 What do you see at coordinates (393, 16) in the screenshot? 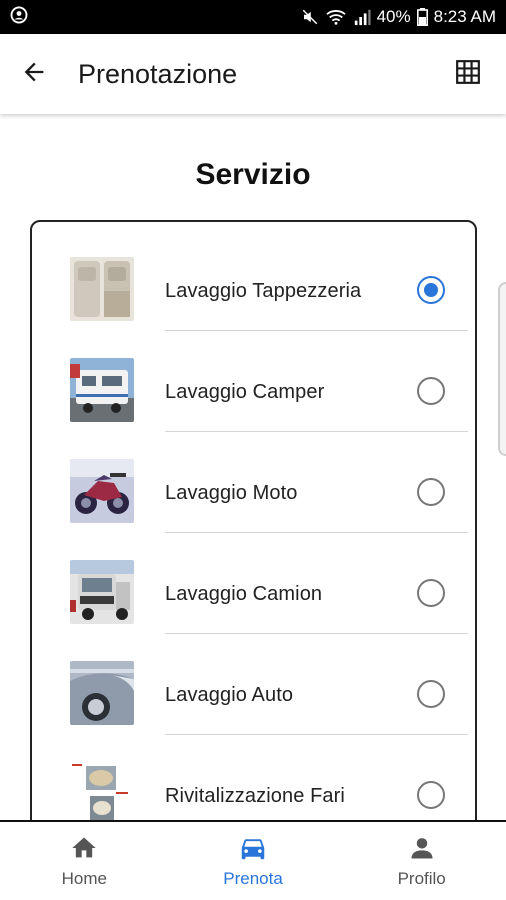
I see `battery-percent: 40%` at bounding box center [393, 16].